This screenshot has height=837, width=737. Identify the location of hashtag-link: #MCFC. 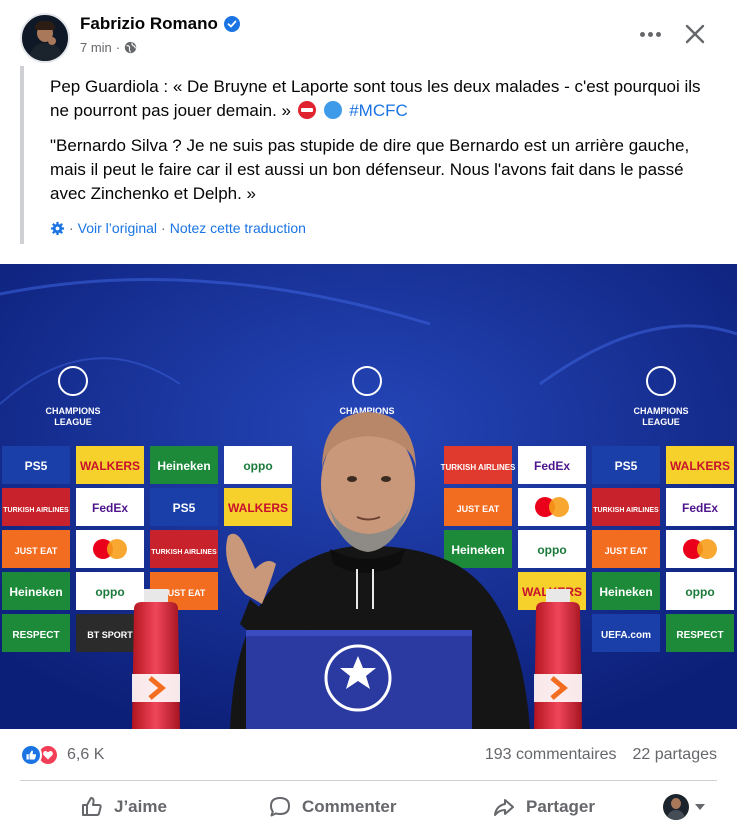
(378, 110).